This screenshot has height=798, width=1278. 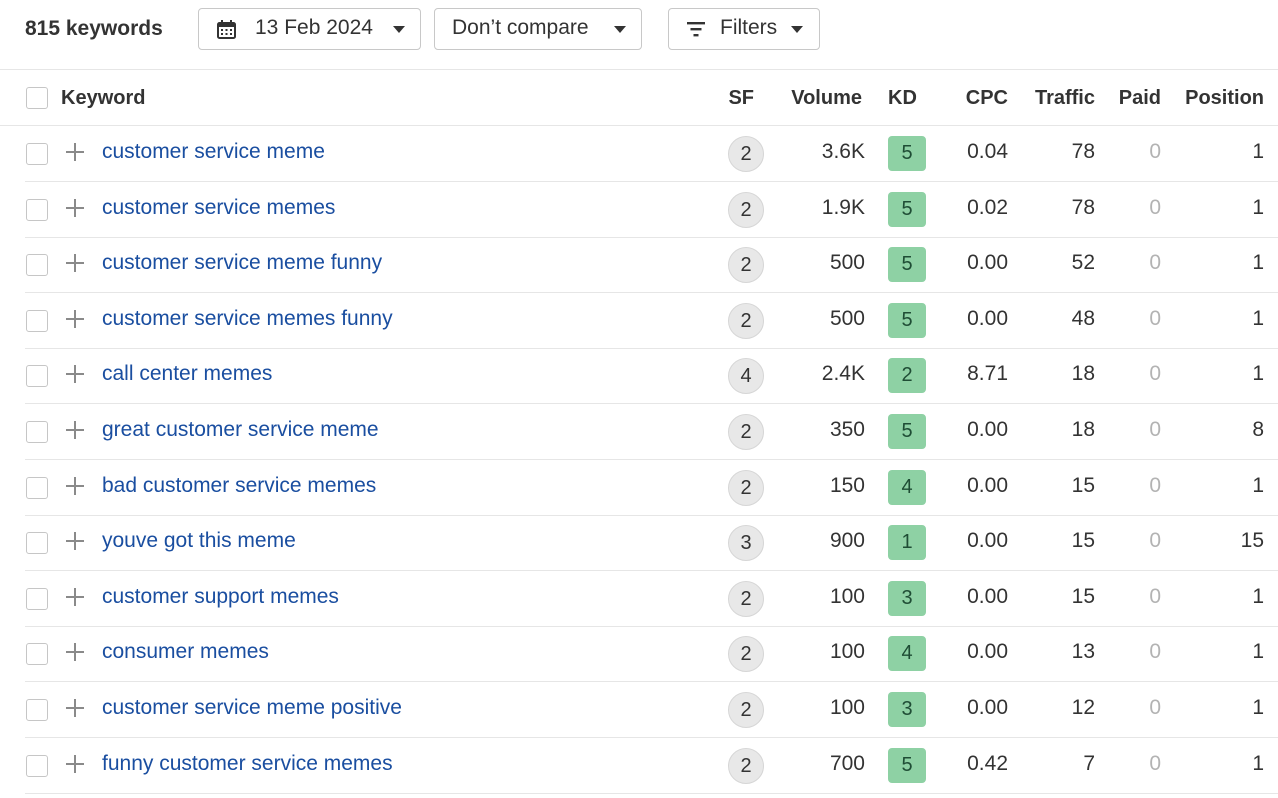 I want to click on filters-button: Filters, so click(x=744, y=29).